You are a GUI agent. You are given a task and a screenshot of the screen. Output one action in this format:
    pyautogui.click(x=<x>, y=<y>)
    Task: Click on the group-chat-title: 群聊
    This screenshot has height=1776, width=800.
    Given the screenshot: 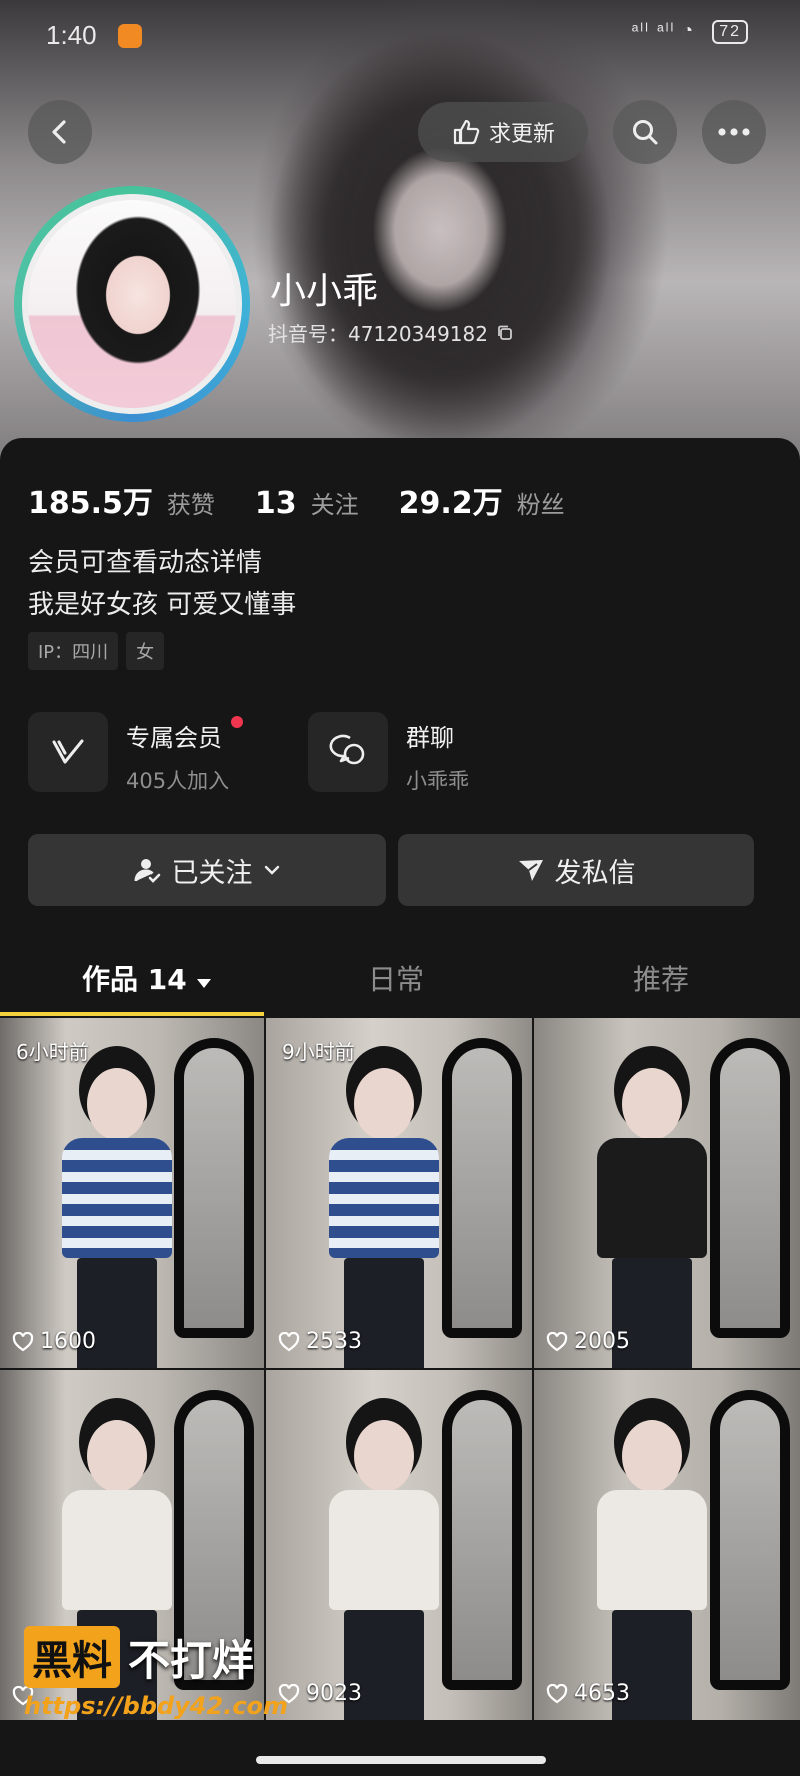 What is the action you would take?
    pyautogui.click(x=430, y=738)
    